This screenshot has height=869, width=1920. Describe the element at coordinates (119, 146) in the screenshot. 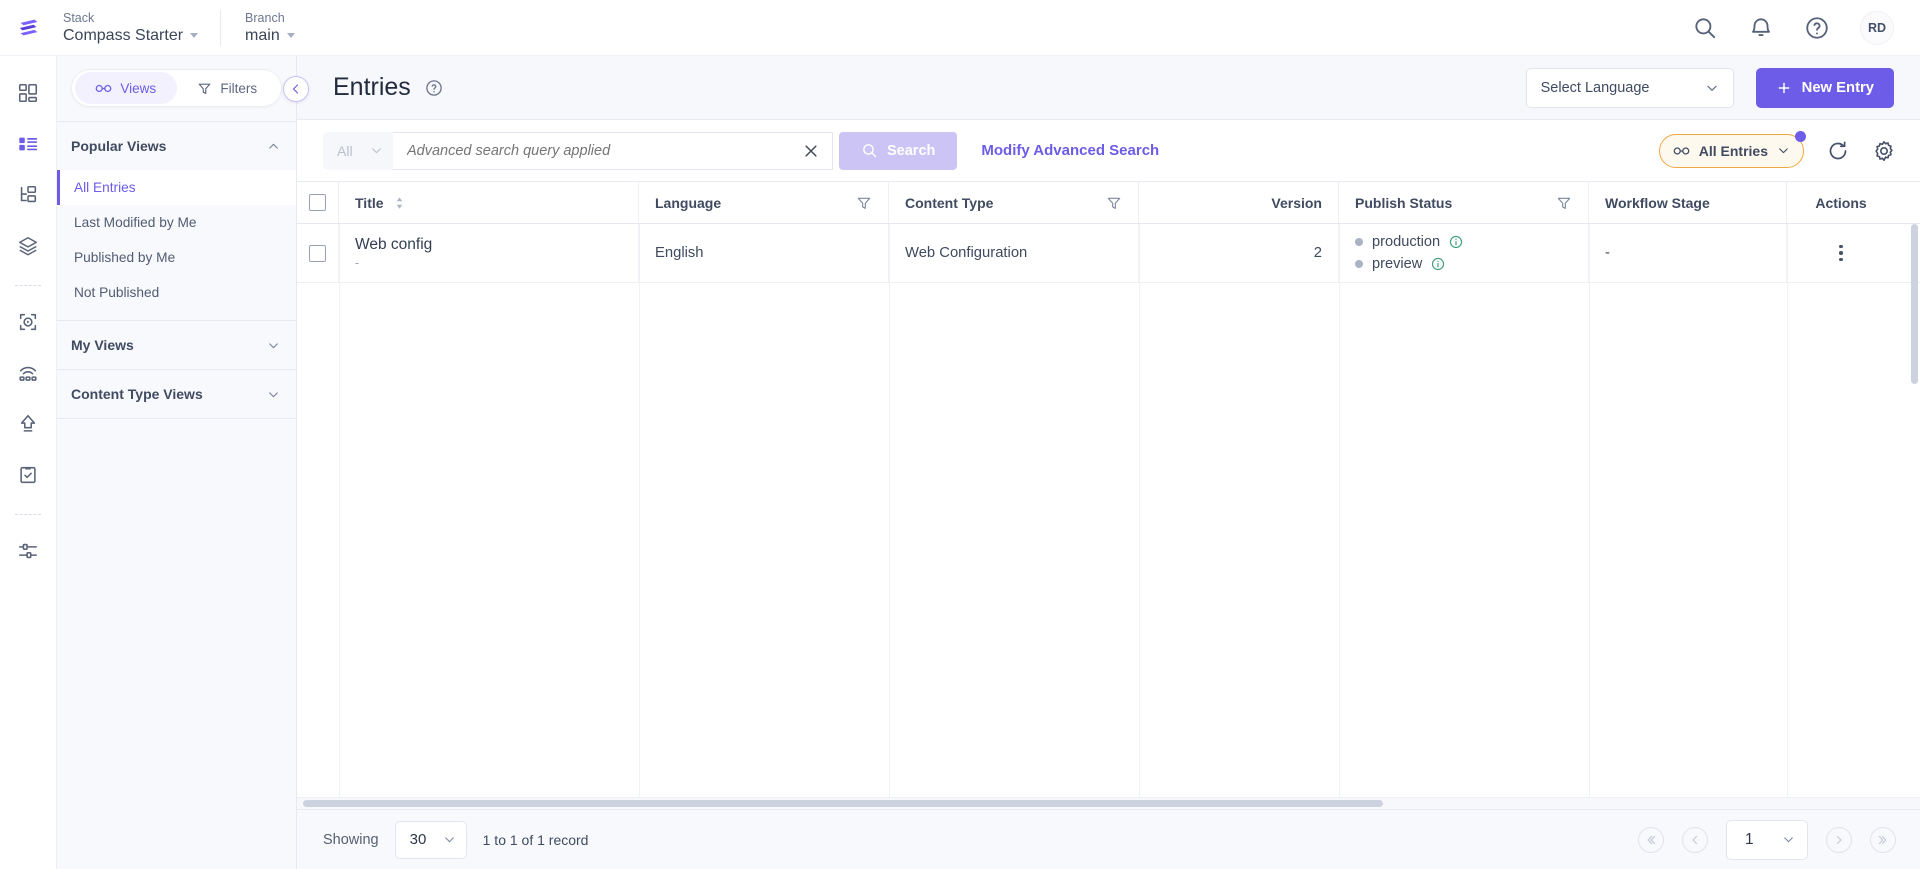

I see `sidebar-section-title: Popular Views` at that location.